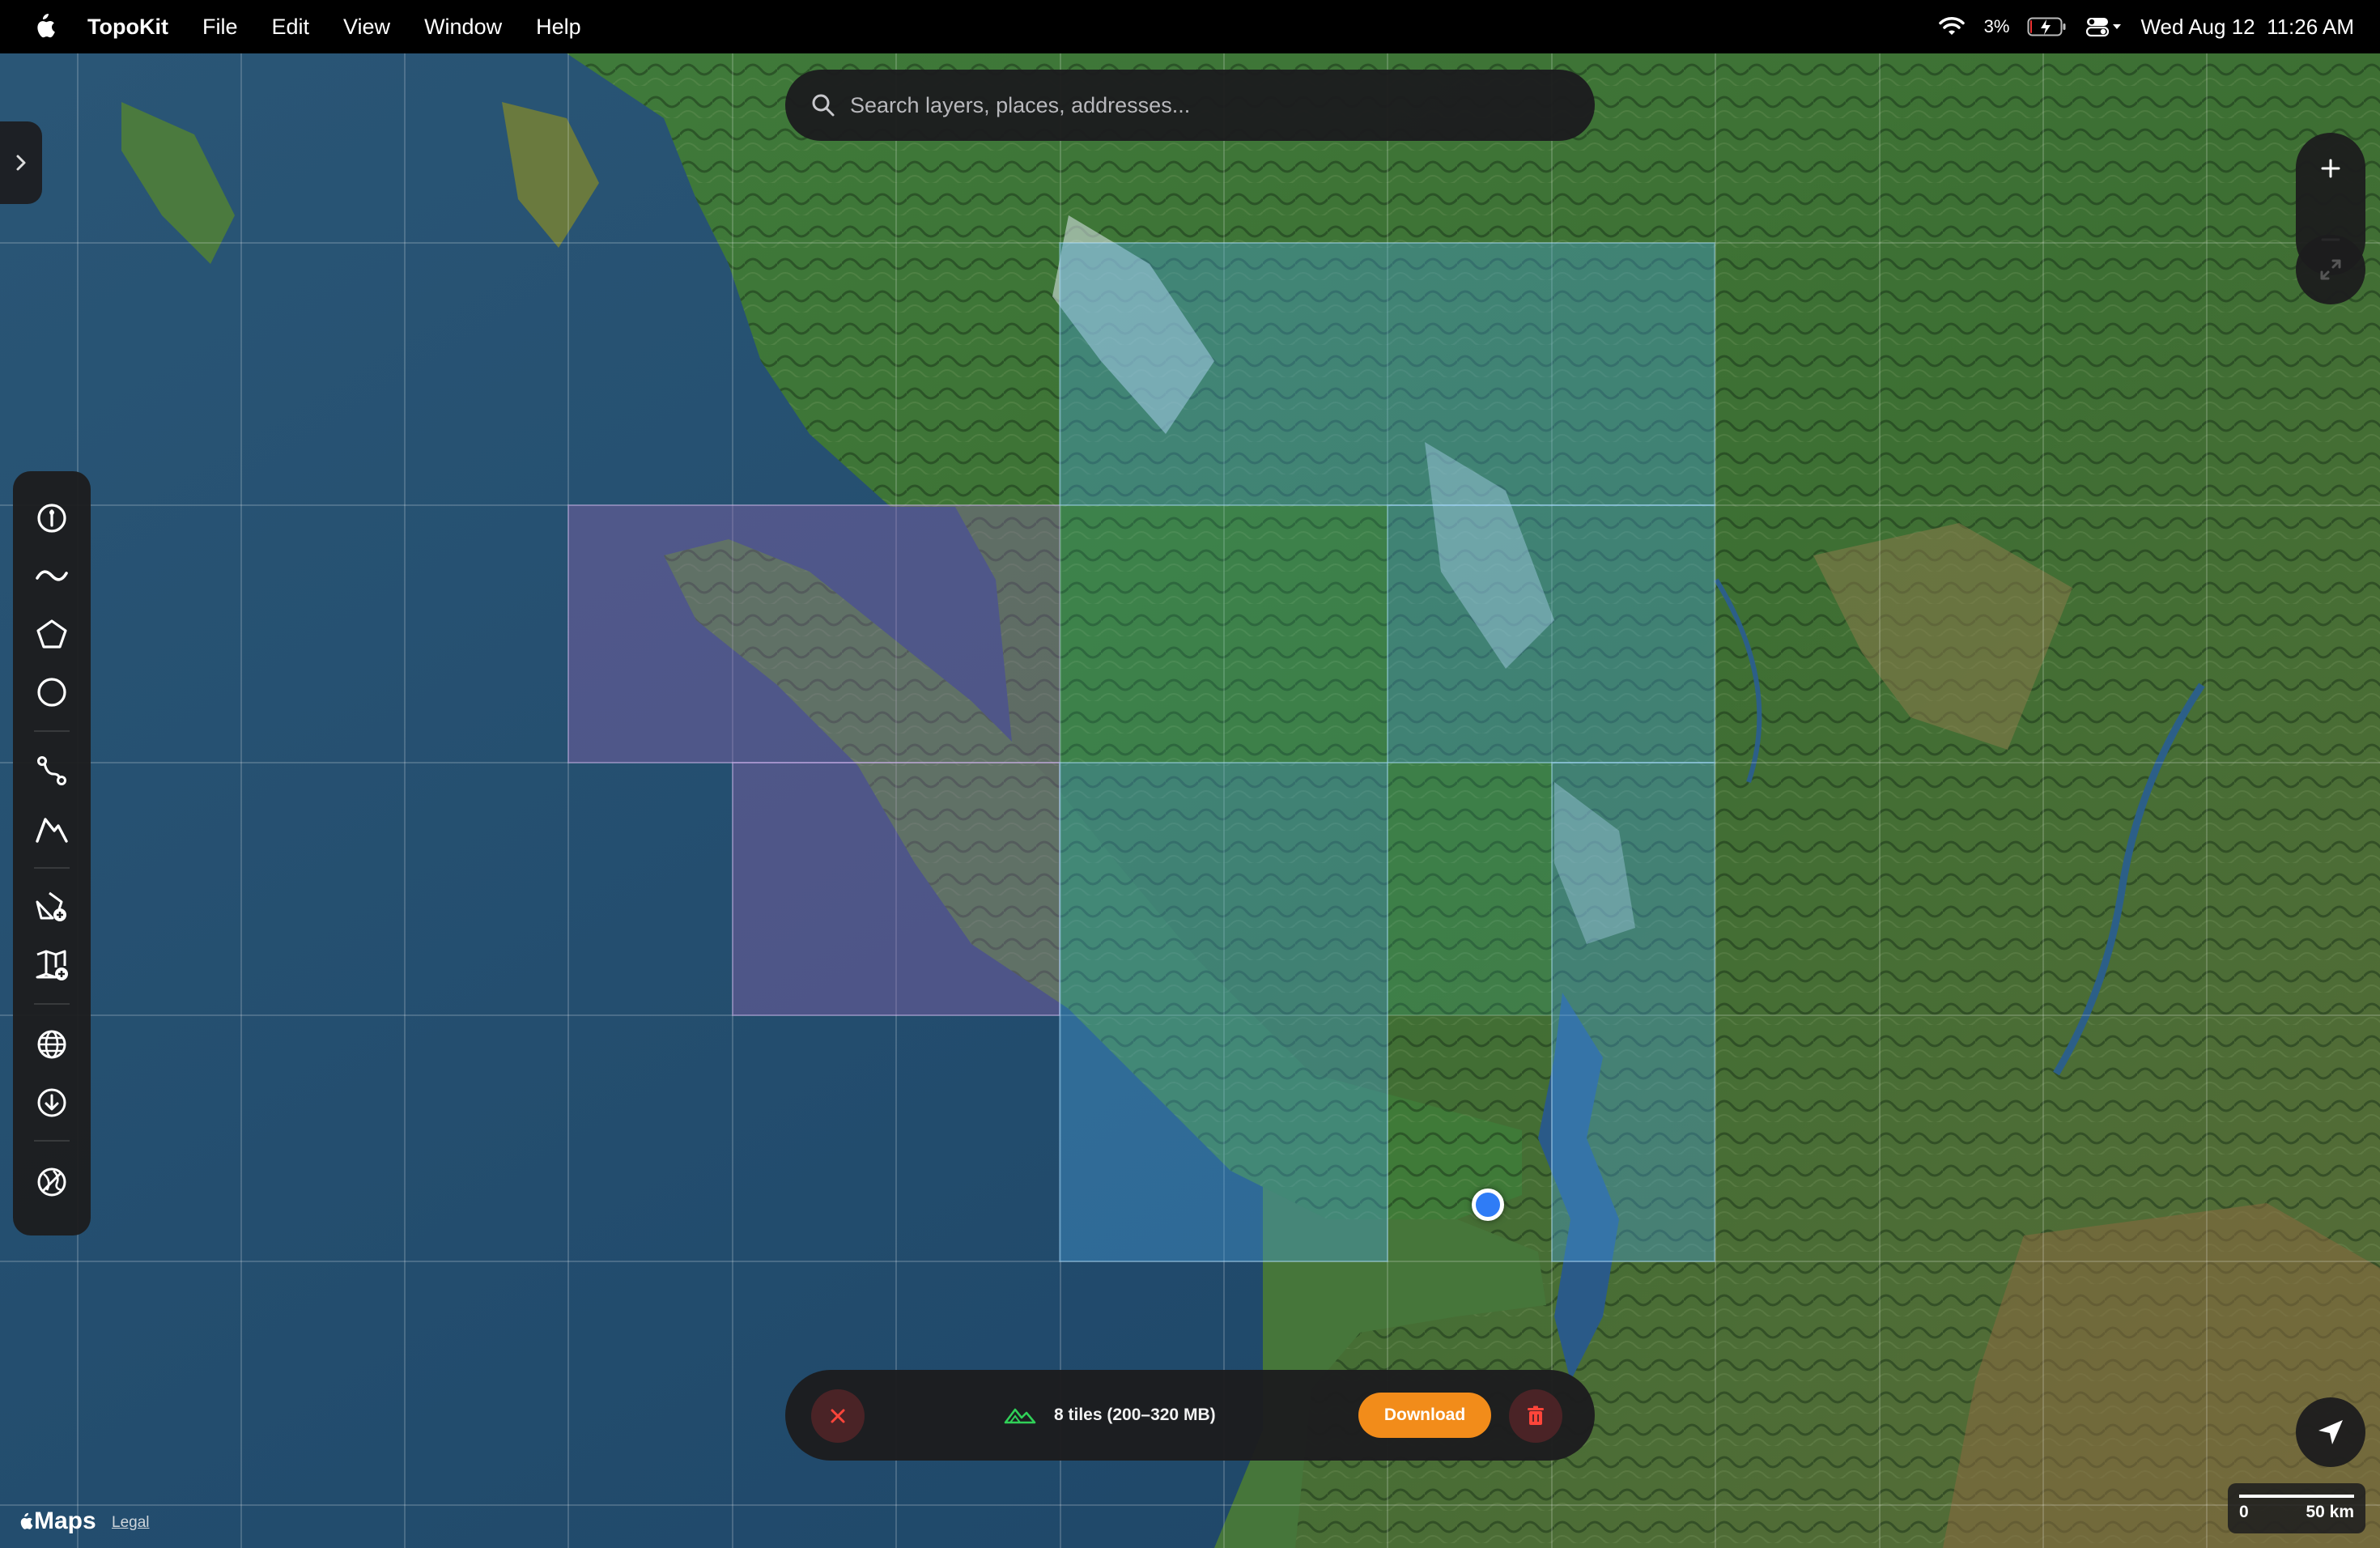 The width and height of the screenshot is (2380, 1548). Describe the element at coordinates (52, 853) in the screenshot. I see `tool-palette` at that location.